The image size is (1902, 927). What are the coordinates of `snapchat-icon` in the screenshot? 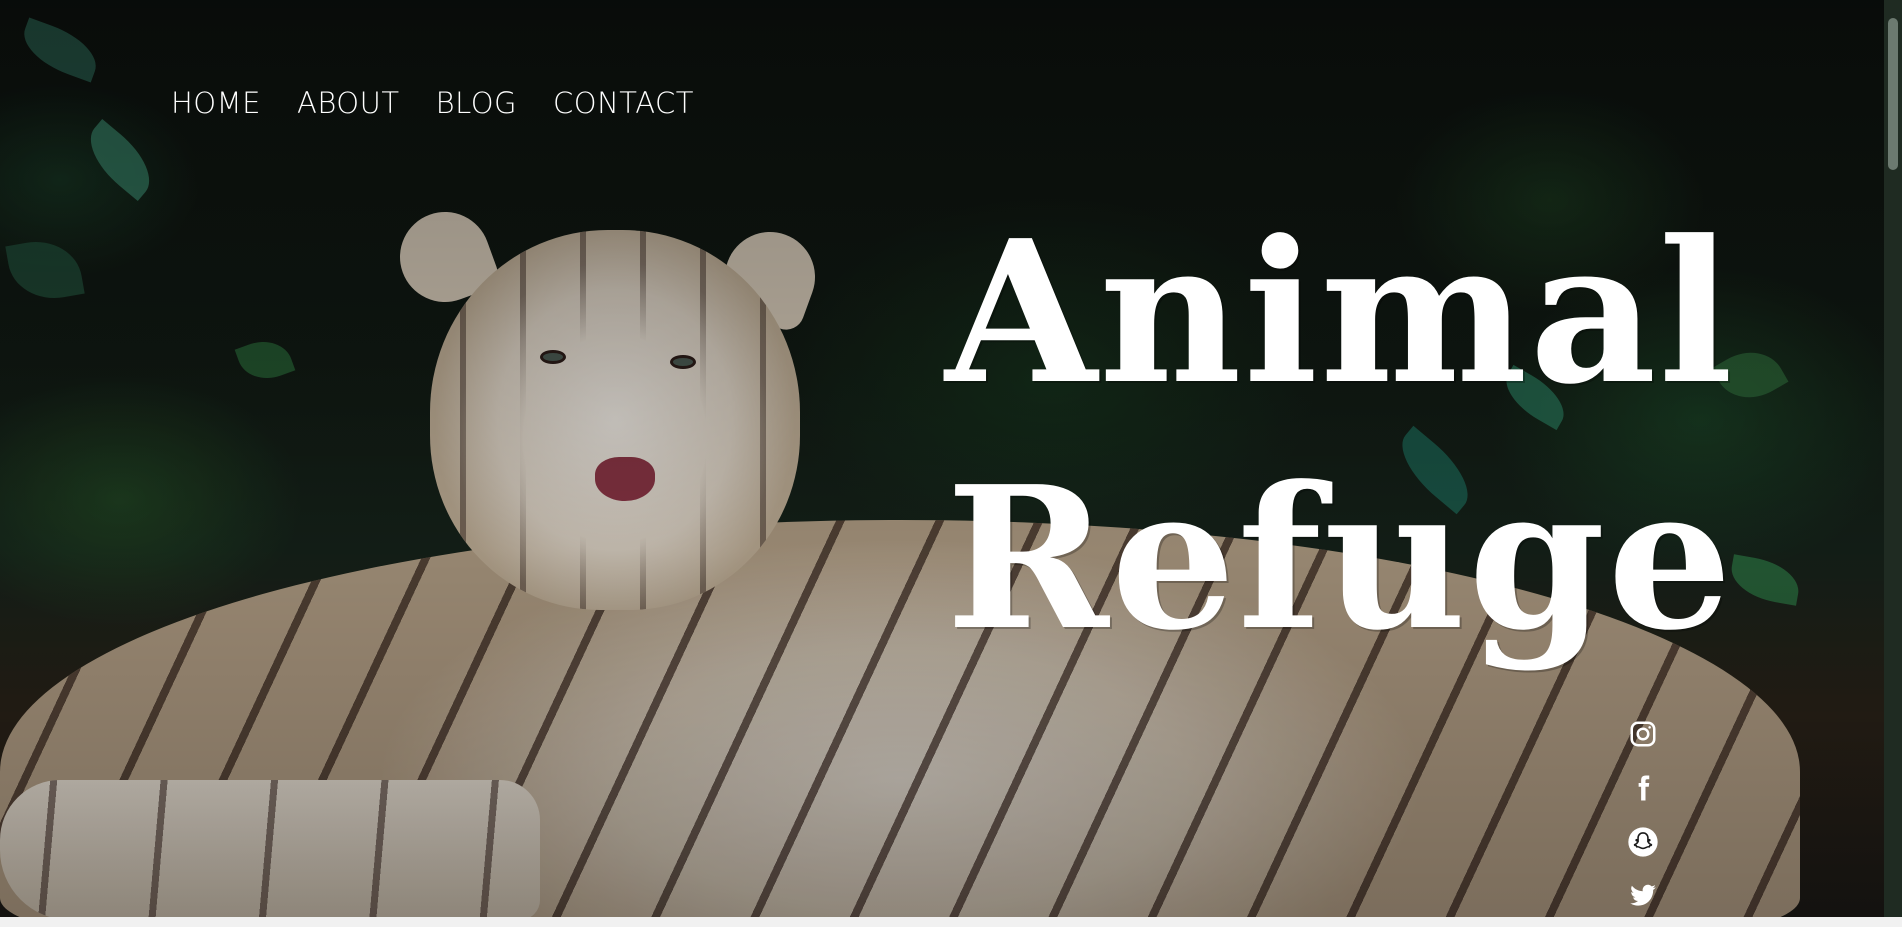 It's located at (1643, 842).